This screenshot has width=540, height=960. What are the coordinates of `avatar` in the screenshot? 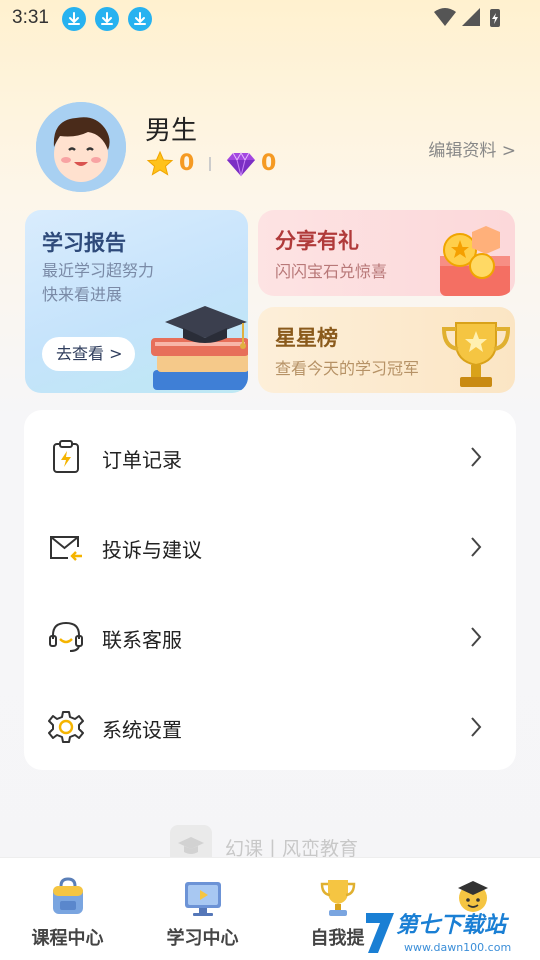 It's located at (81, 147).